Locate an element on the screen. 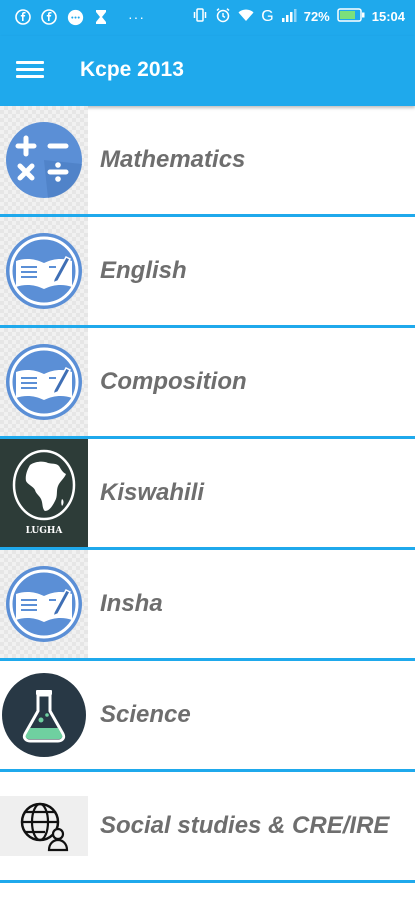  list-item-composition: Composition is located at coordinates (207, 383).